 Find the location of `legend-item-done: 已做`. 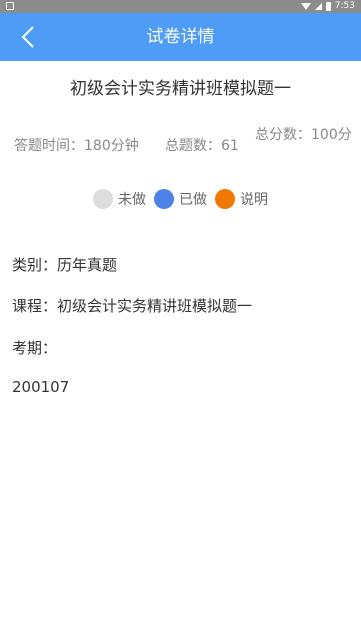

legend-item-done: 已做 is located at coordinates (180, 199).